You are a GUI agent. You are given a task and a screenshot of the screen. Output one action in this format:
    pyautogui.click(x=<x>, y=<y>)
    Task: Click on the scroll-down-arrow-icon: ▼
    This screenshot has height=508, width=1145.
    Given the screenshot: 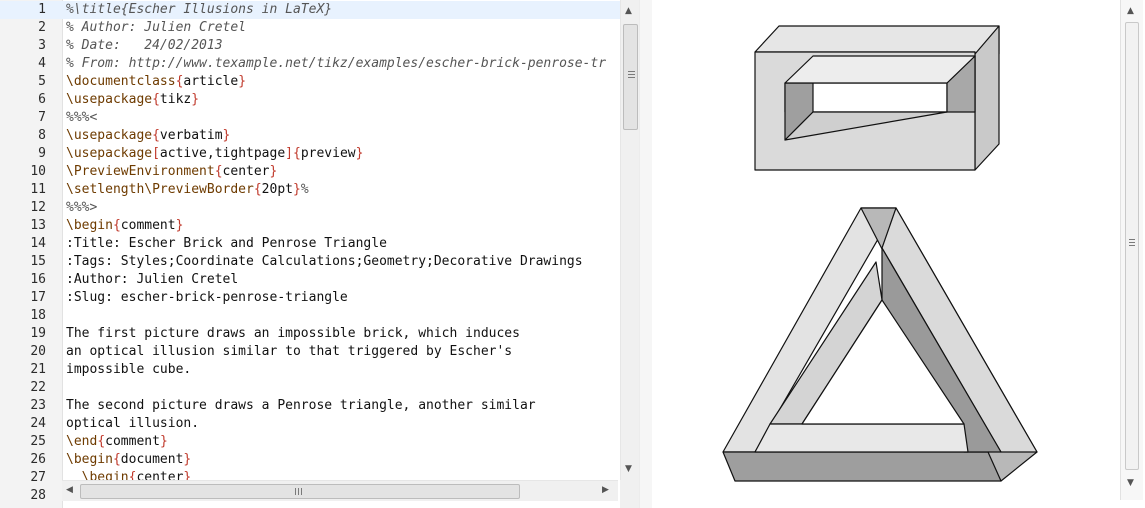 What is the action you would take?
    pyautogui.click(x=628, y=469)
    